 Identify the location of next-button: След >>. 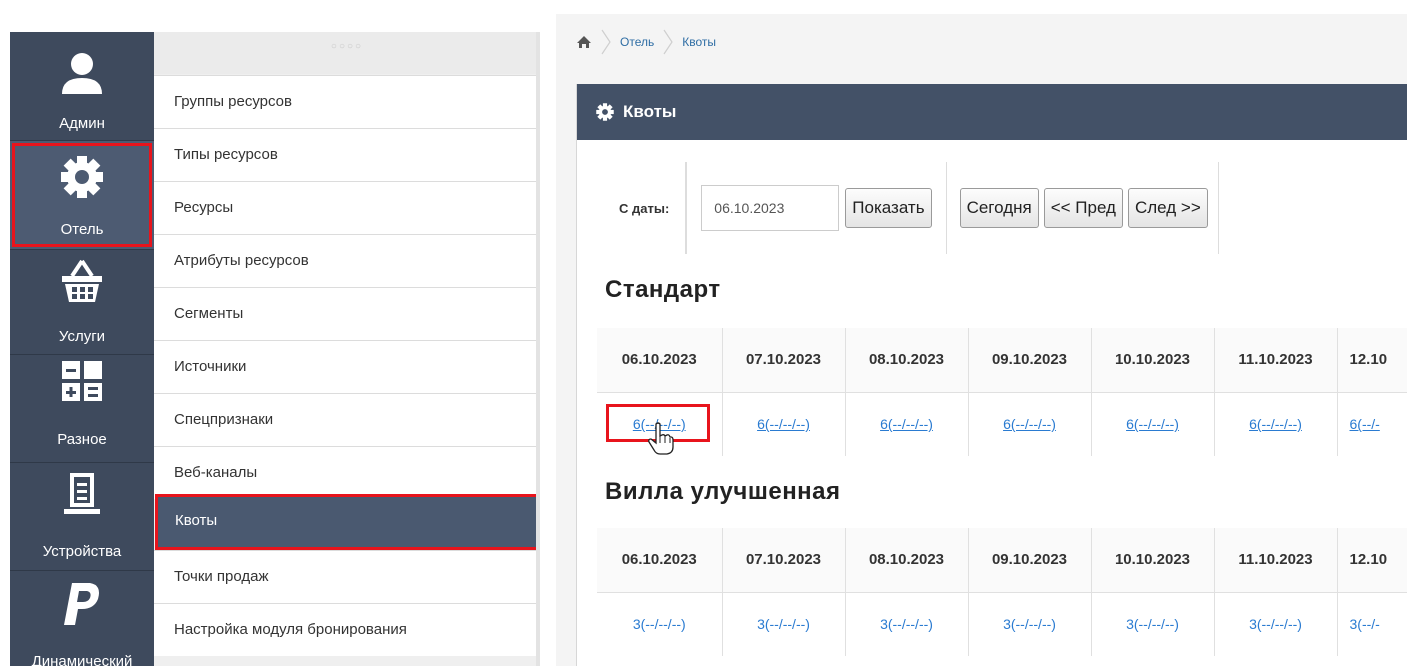
(1167, 208).